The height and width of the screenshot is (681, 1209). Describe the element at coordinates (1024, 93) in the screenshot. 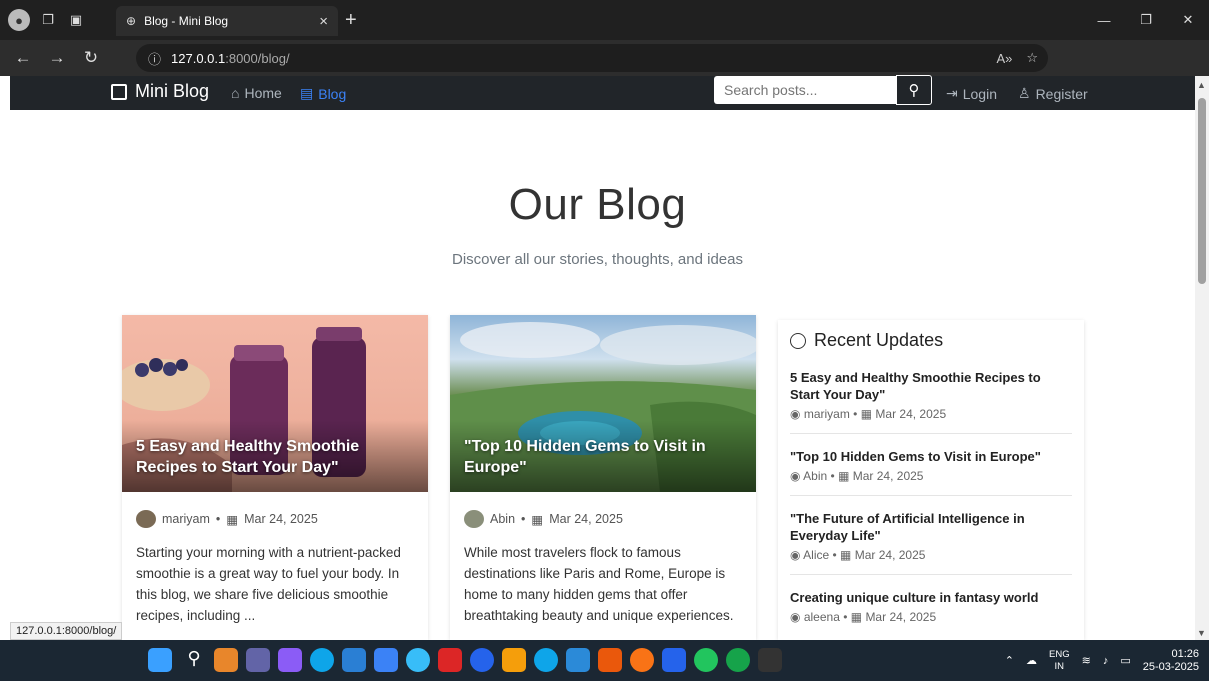

I see `person-plus-icon: ♙` at that location.